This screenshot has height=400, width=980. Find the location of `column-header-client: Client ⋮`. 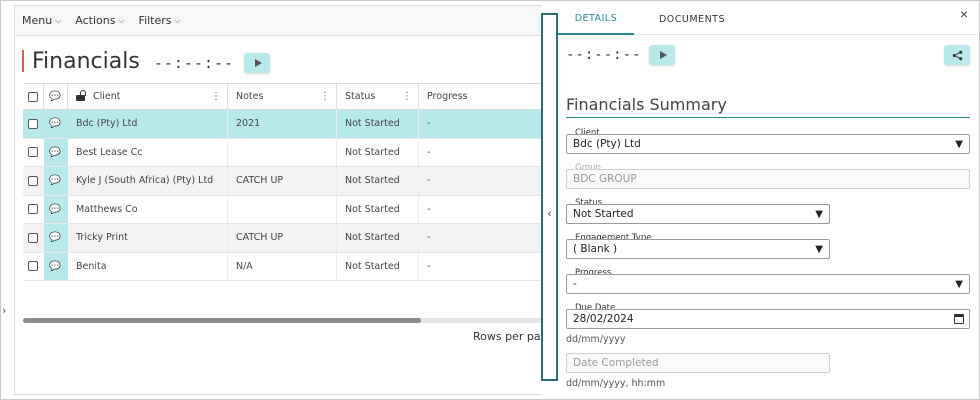

column-header-client: Client ⋮ is located at coordinates (148, 96).